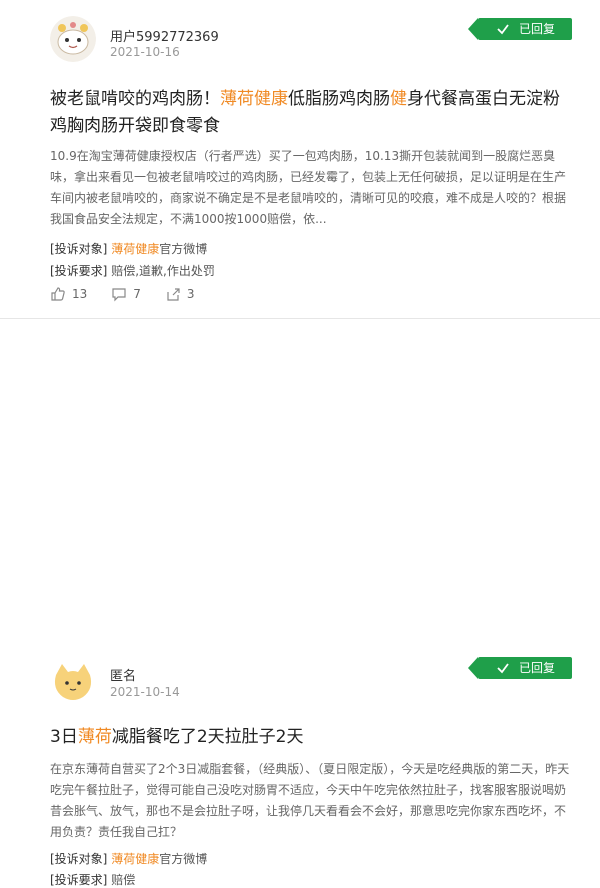 This screenshot has width=600, height=888. I want to click on request-value: 赔偿,道歉,作出处罚, so click(163, 271).